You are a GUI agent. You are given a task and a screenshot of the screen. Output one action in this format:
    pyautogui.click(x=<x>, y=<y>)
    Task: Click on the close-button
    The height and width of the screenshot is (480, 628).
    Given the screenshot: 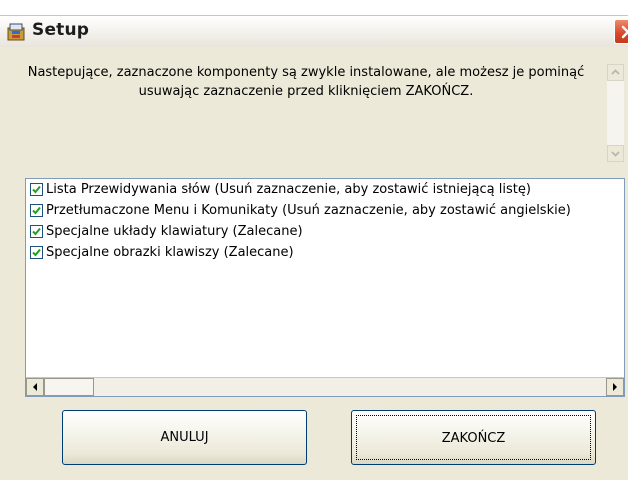 What is the action you would take?
    pyautogui.click(x=621, y=31)
    